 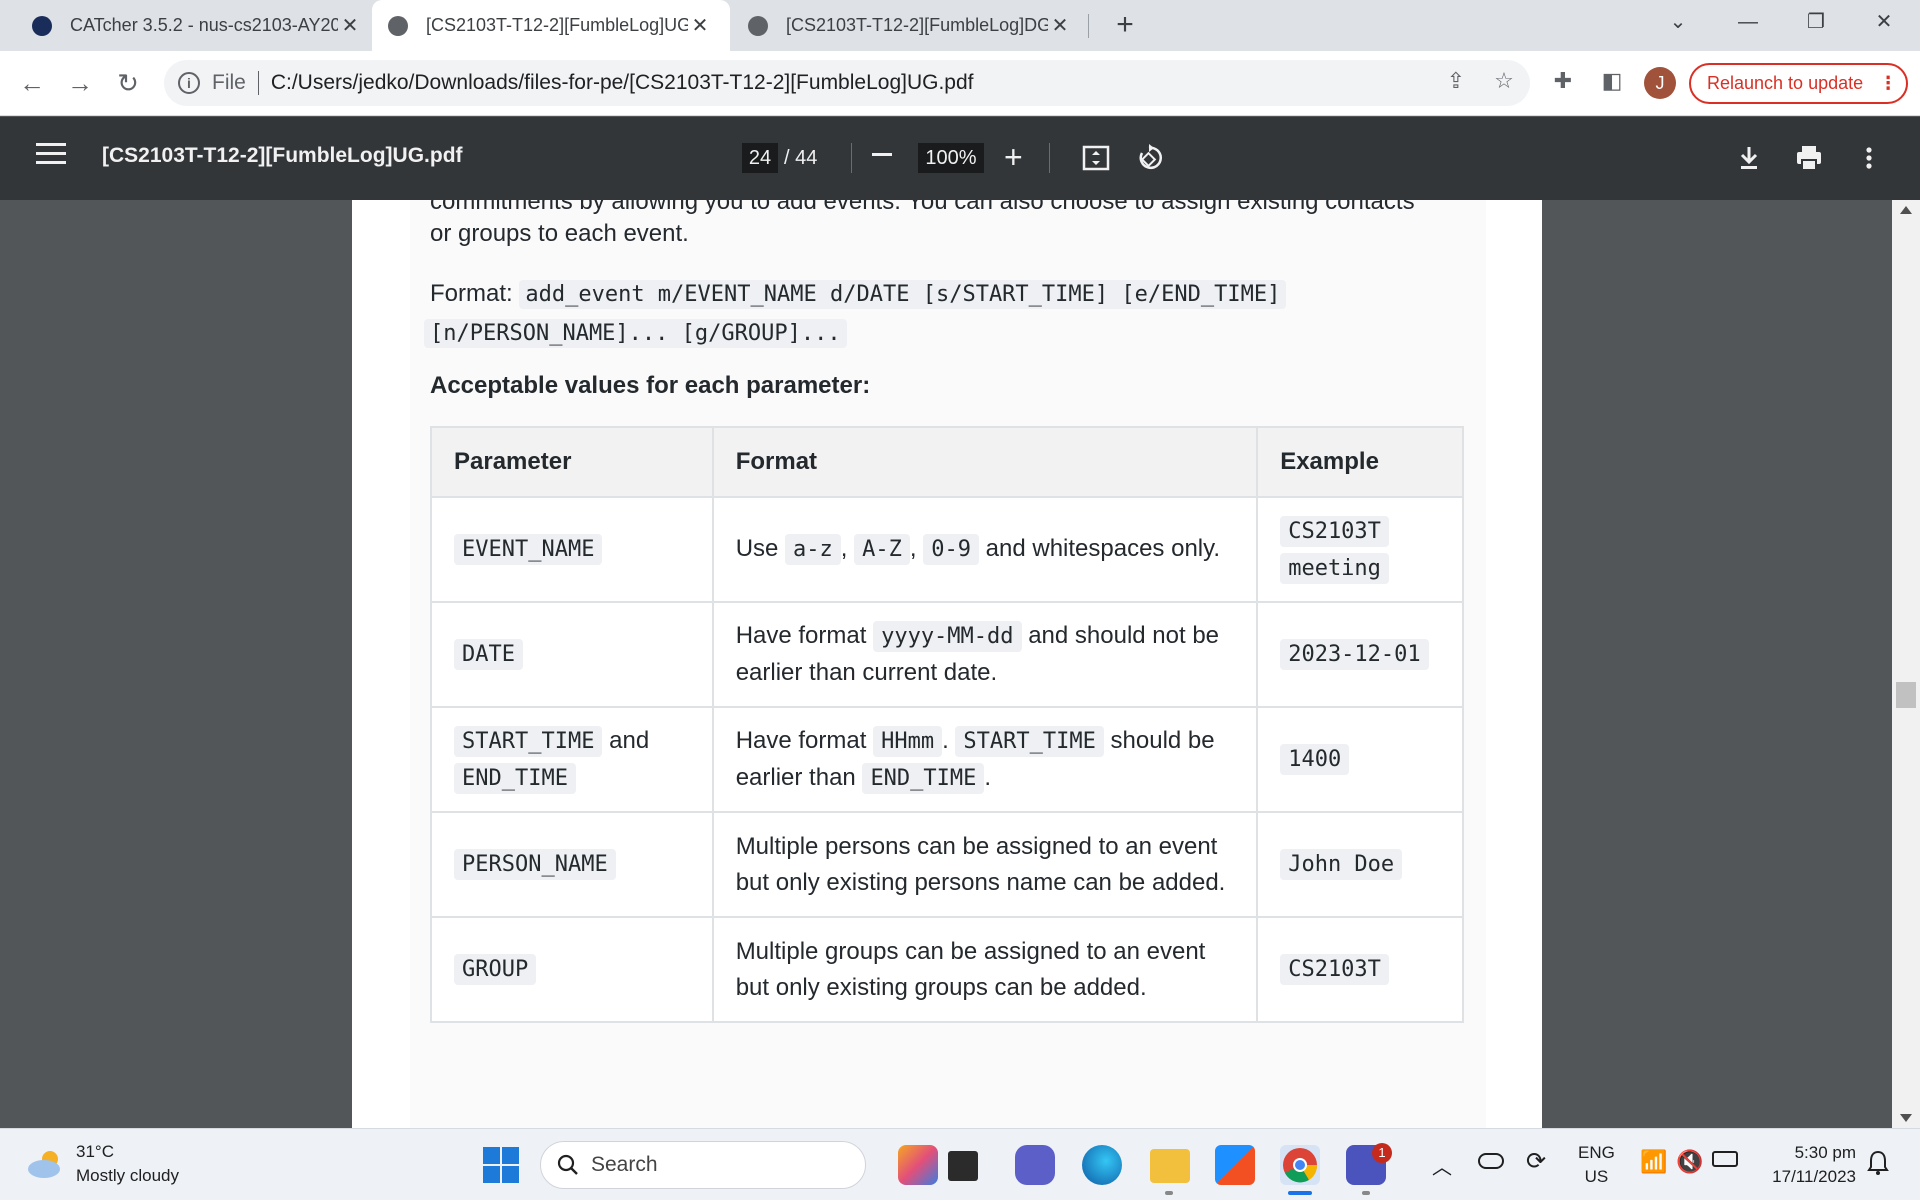 I want to click on example-cell: CS2103T, so click(x=1360, y=969).